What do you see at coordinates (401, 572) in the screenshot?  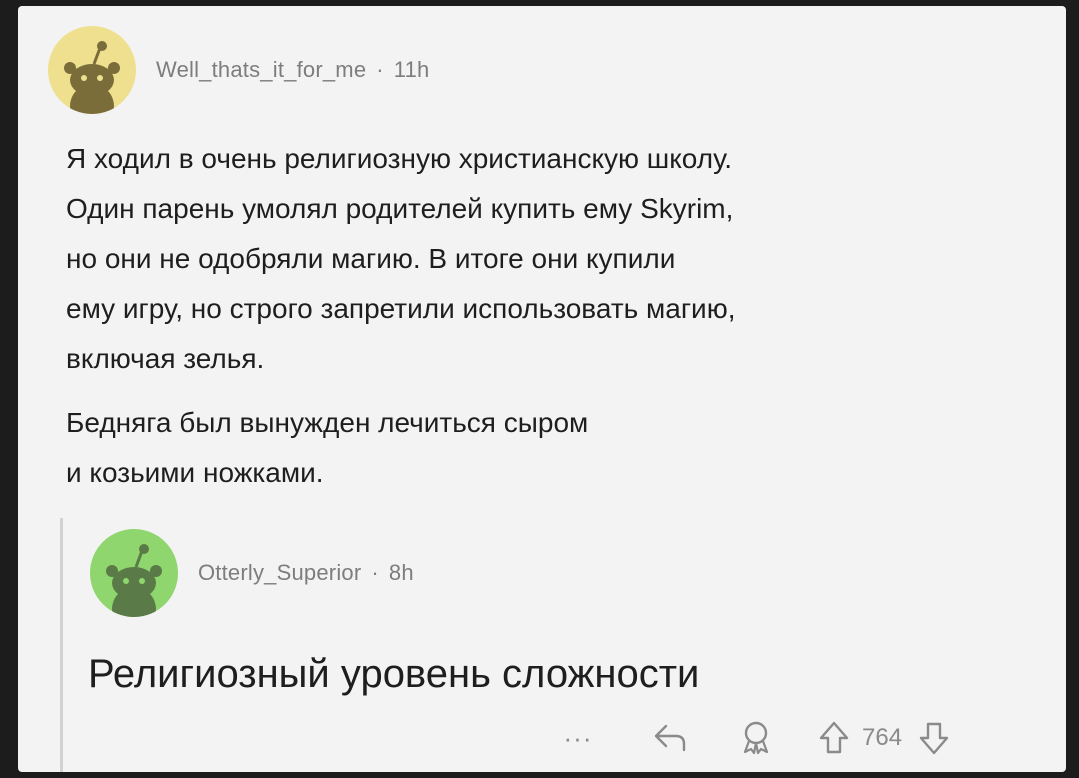 I see `timestamp: 8h` at bounding box center [401, 572].